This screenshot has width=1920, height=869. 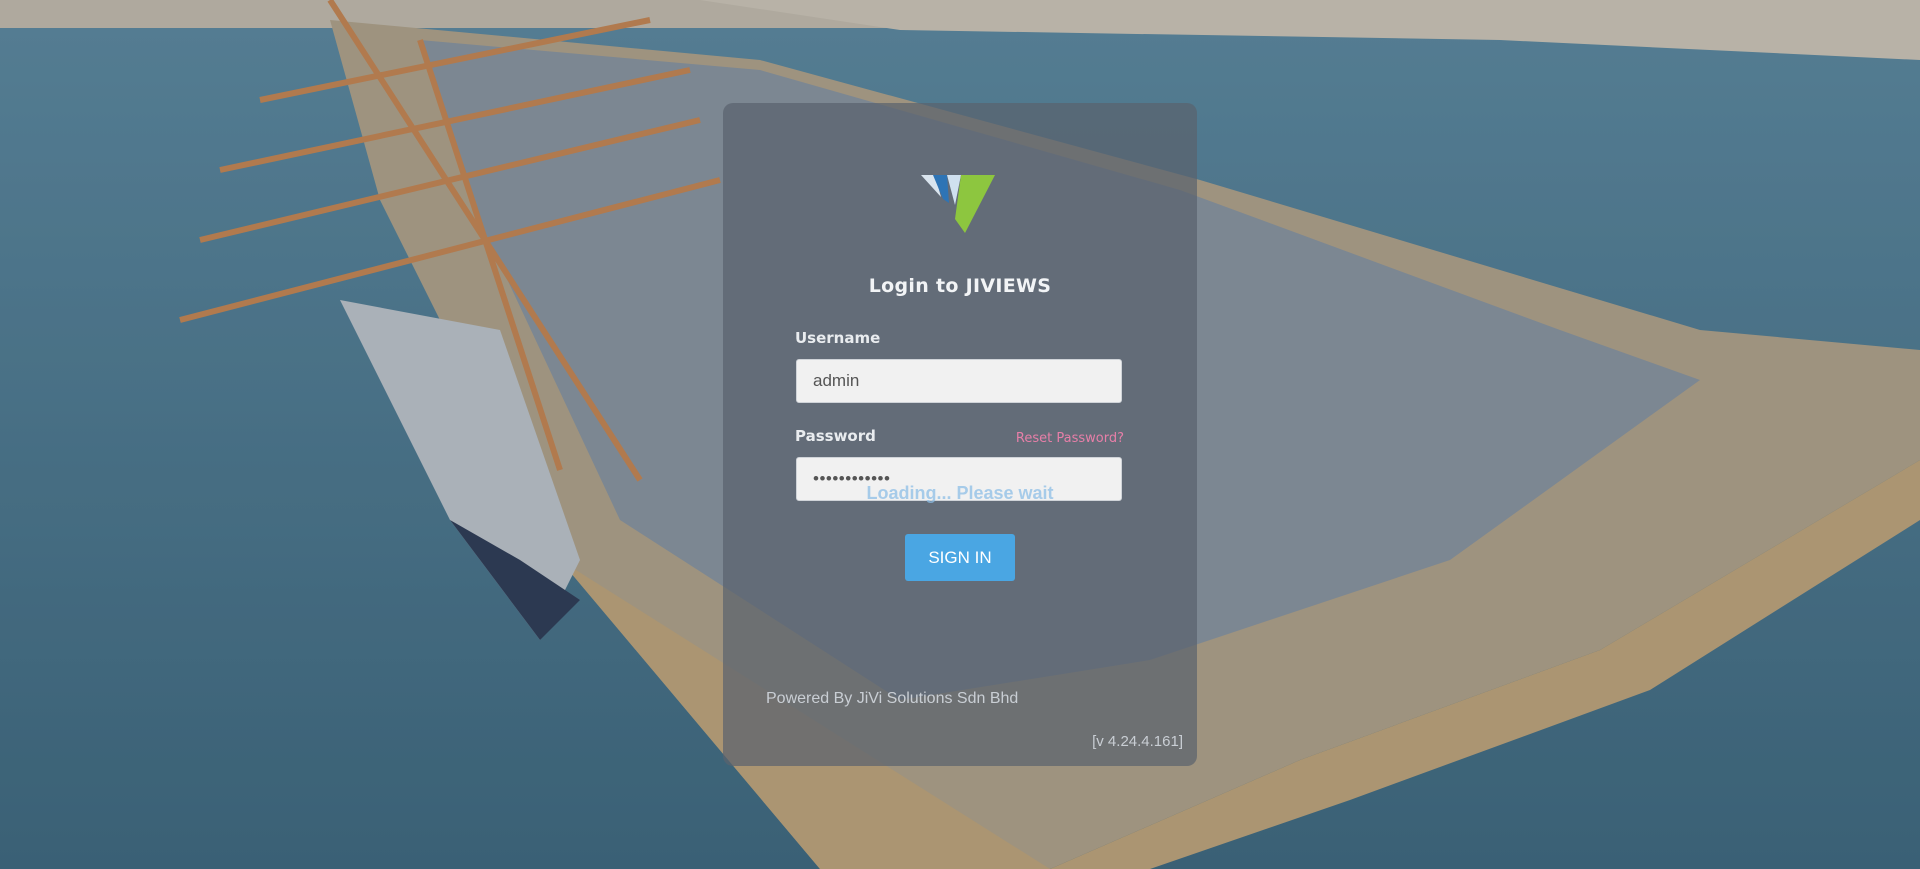 What do you see at coordinates (959, 381) in the screenshot?
I see `username-input` at bounding box center [959, 381].